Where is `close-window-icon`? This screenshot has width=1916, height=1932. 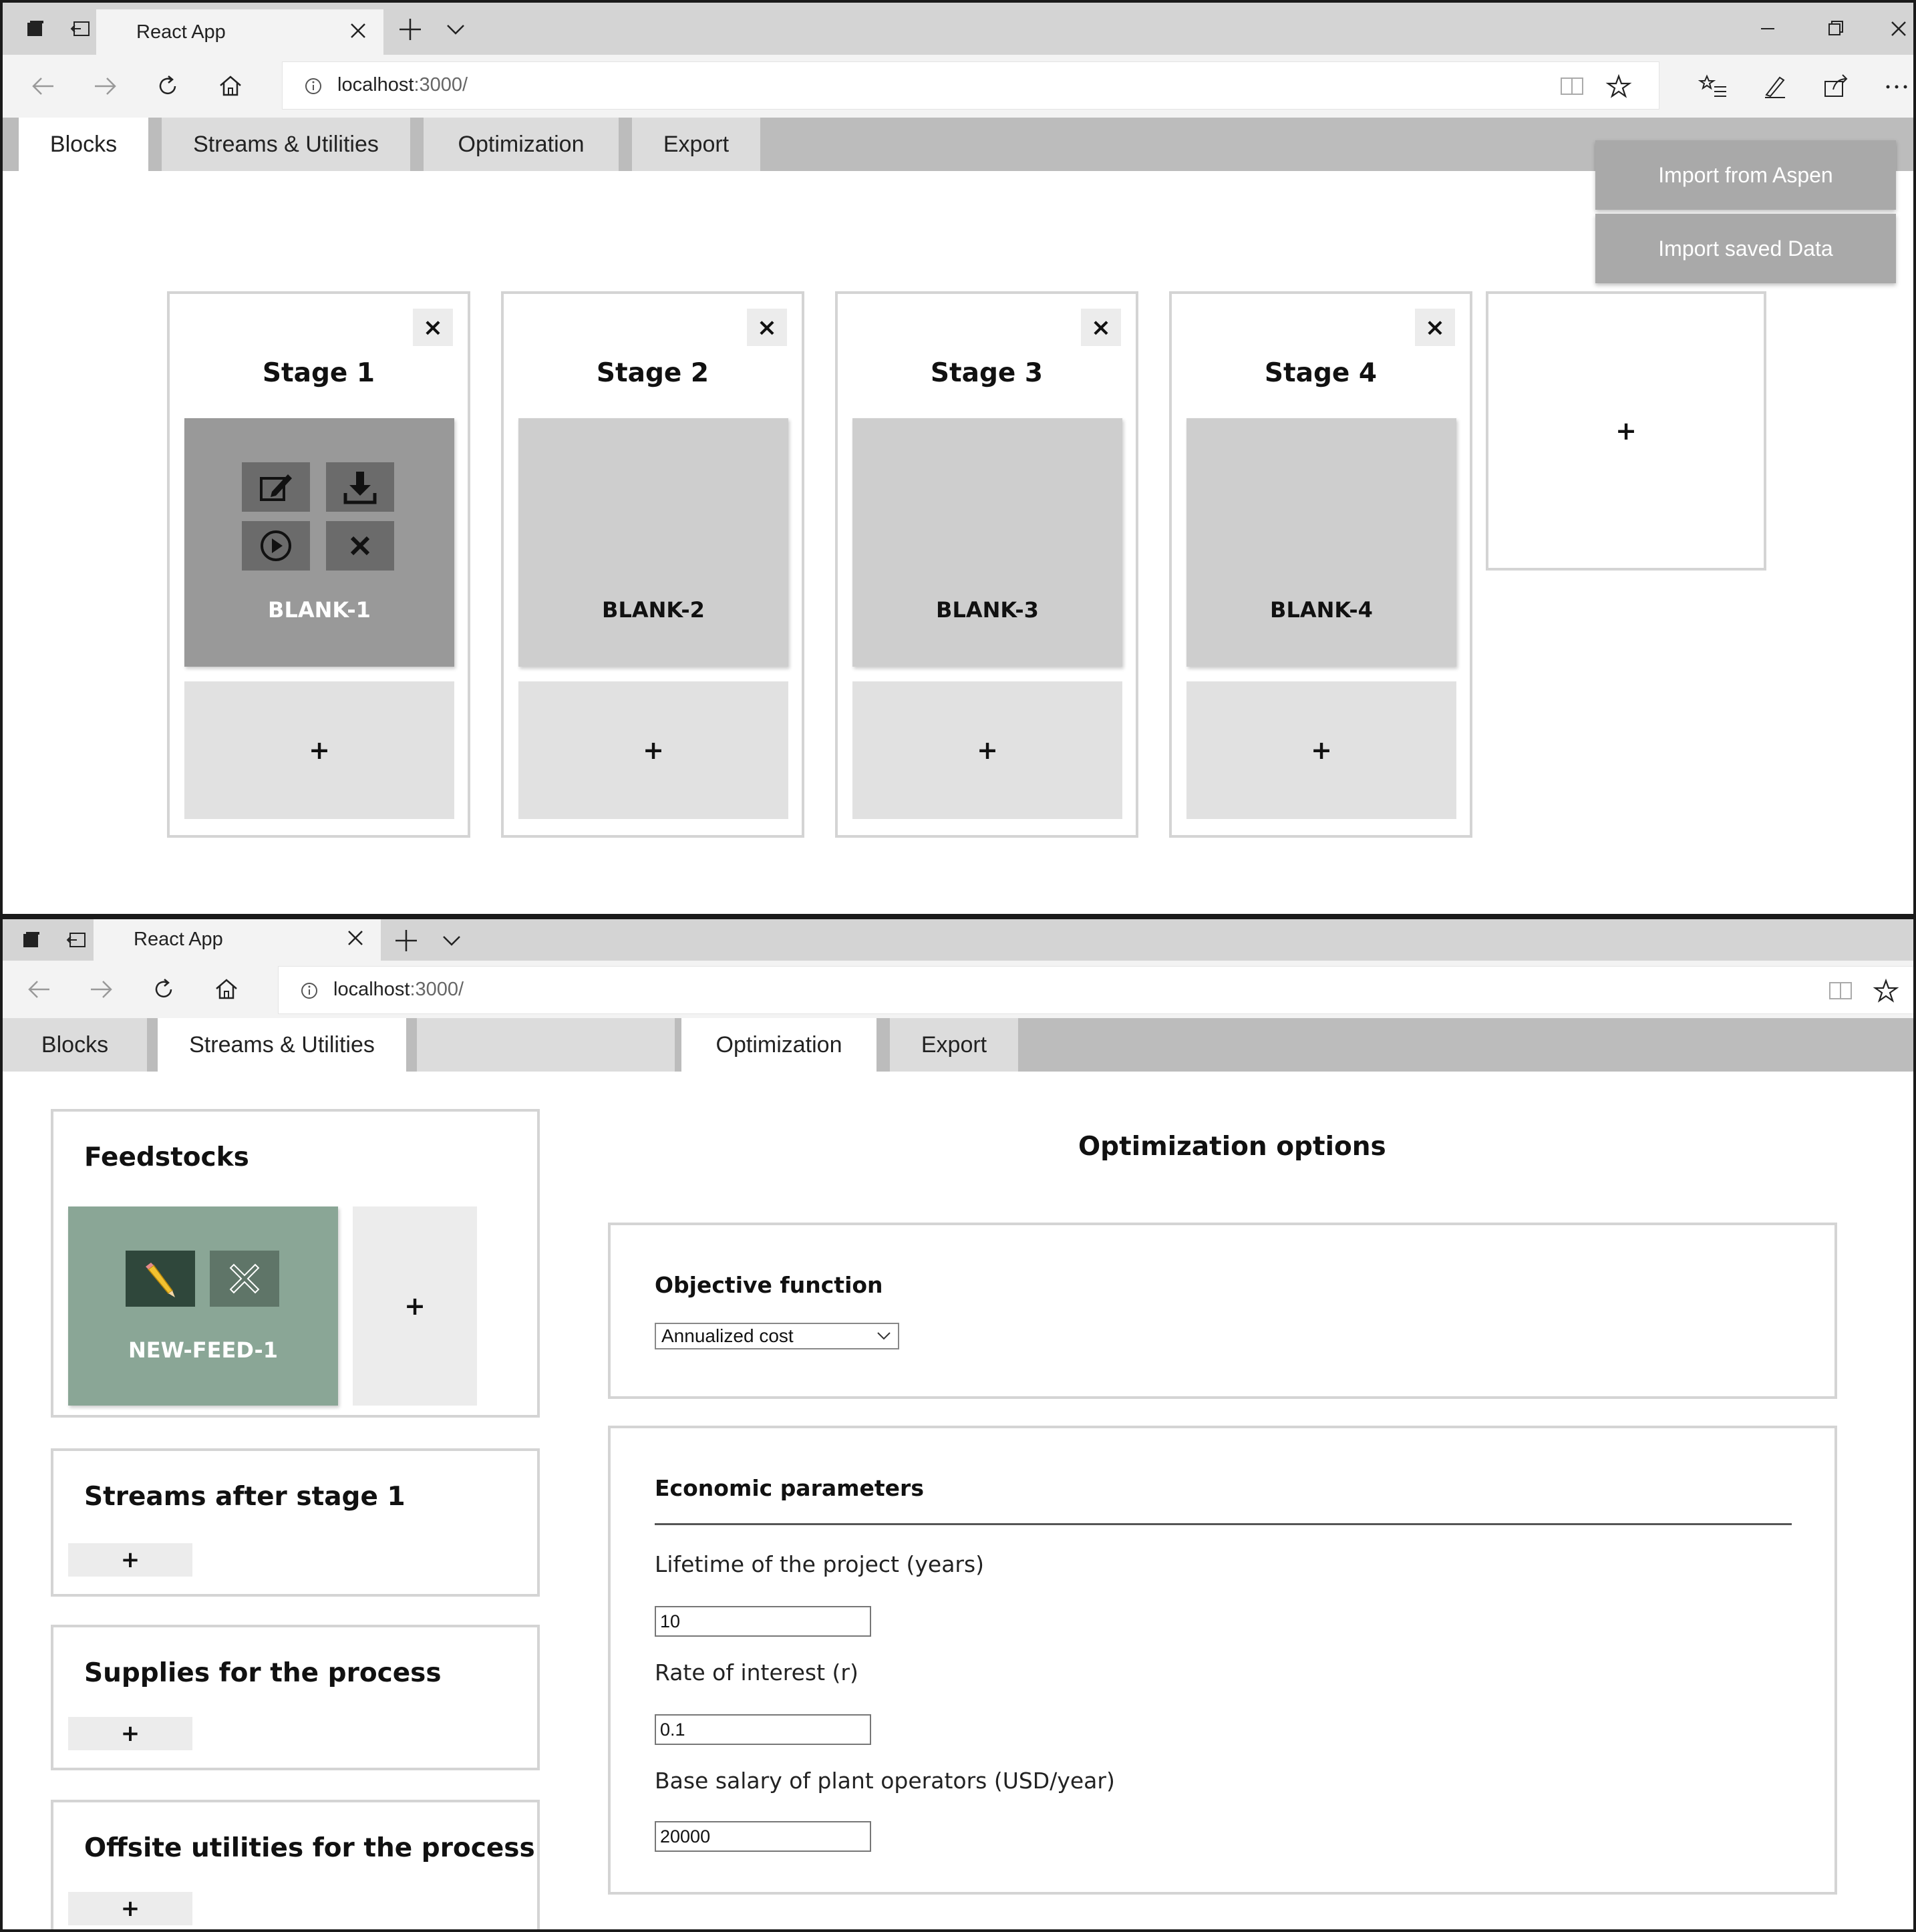
close-window-icon is located at coordinates (1896, 28).